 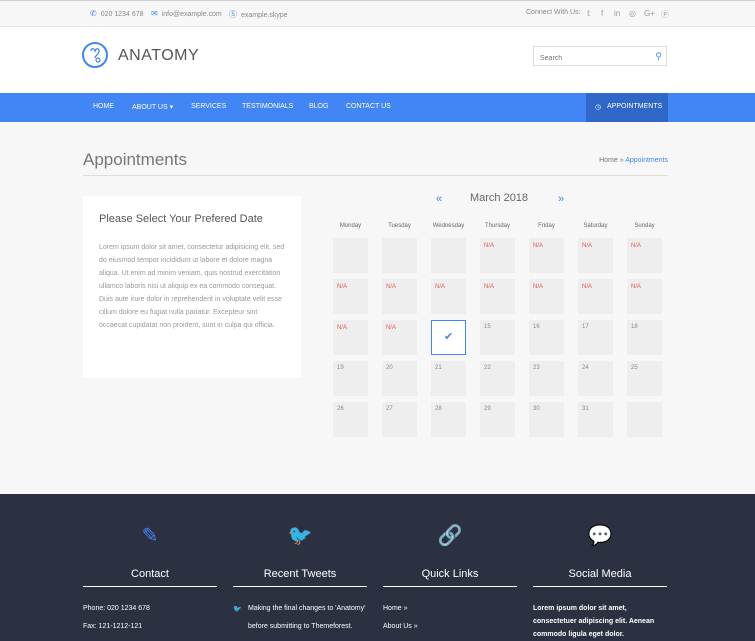 I want to click on day-number: 20, so click(x=389, y=368).